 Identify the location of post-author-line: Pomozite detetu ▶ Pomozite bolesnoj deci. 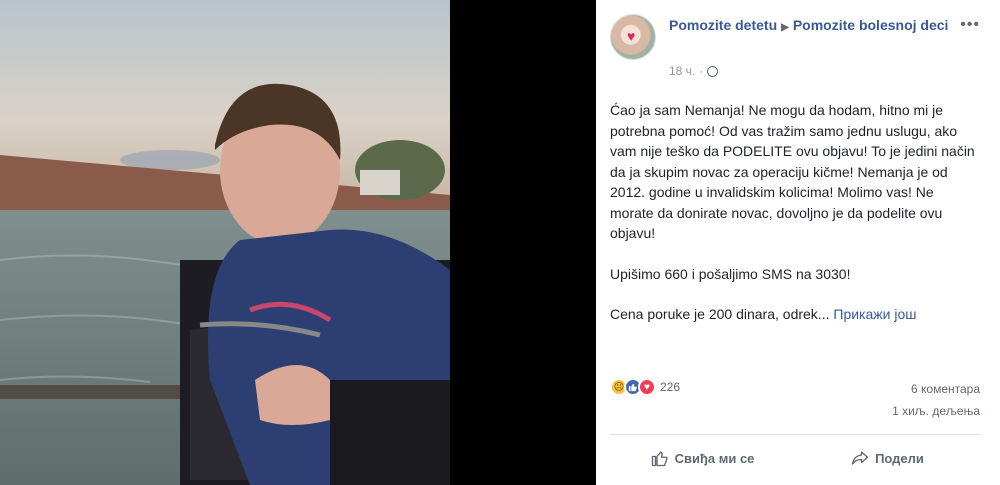
(814, 26).